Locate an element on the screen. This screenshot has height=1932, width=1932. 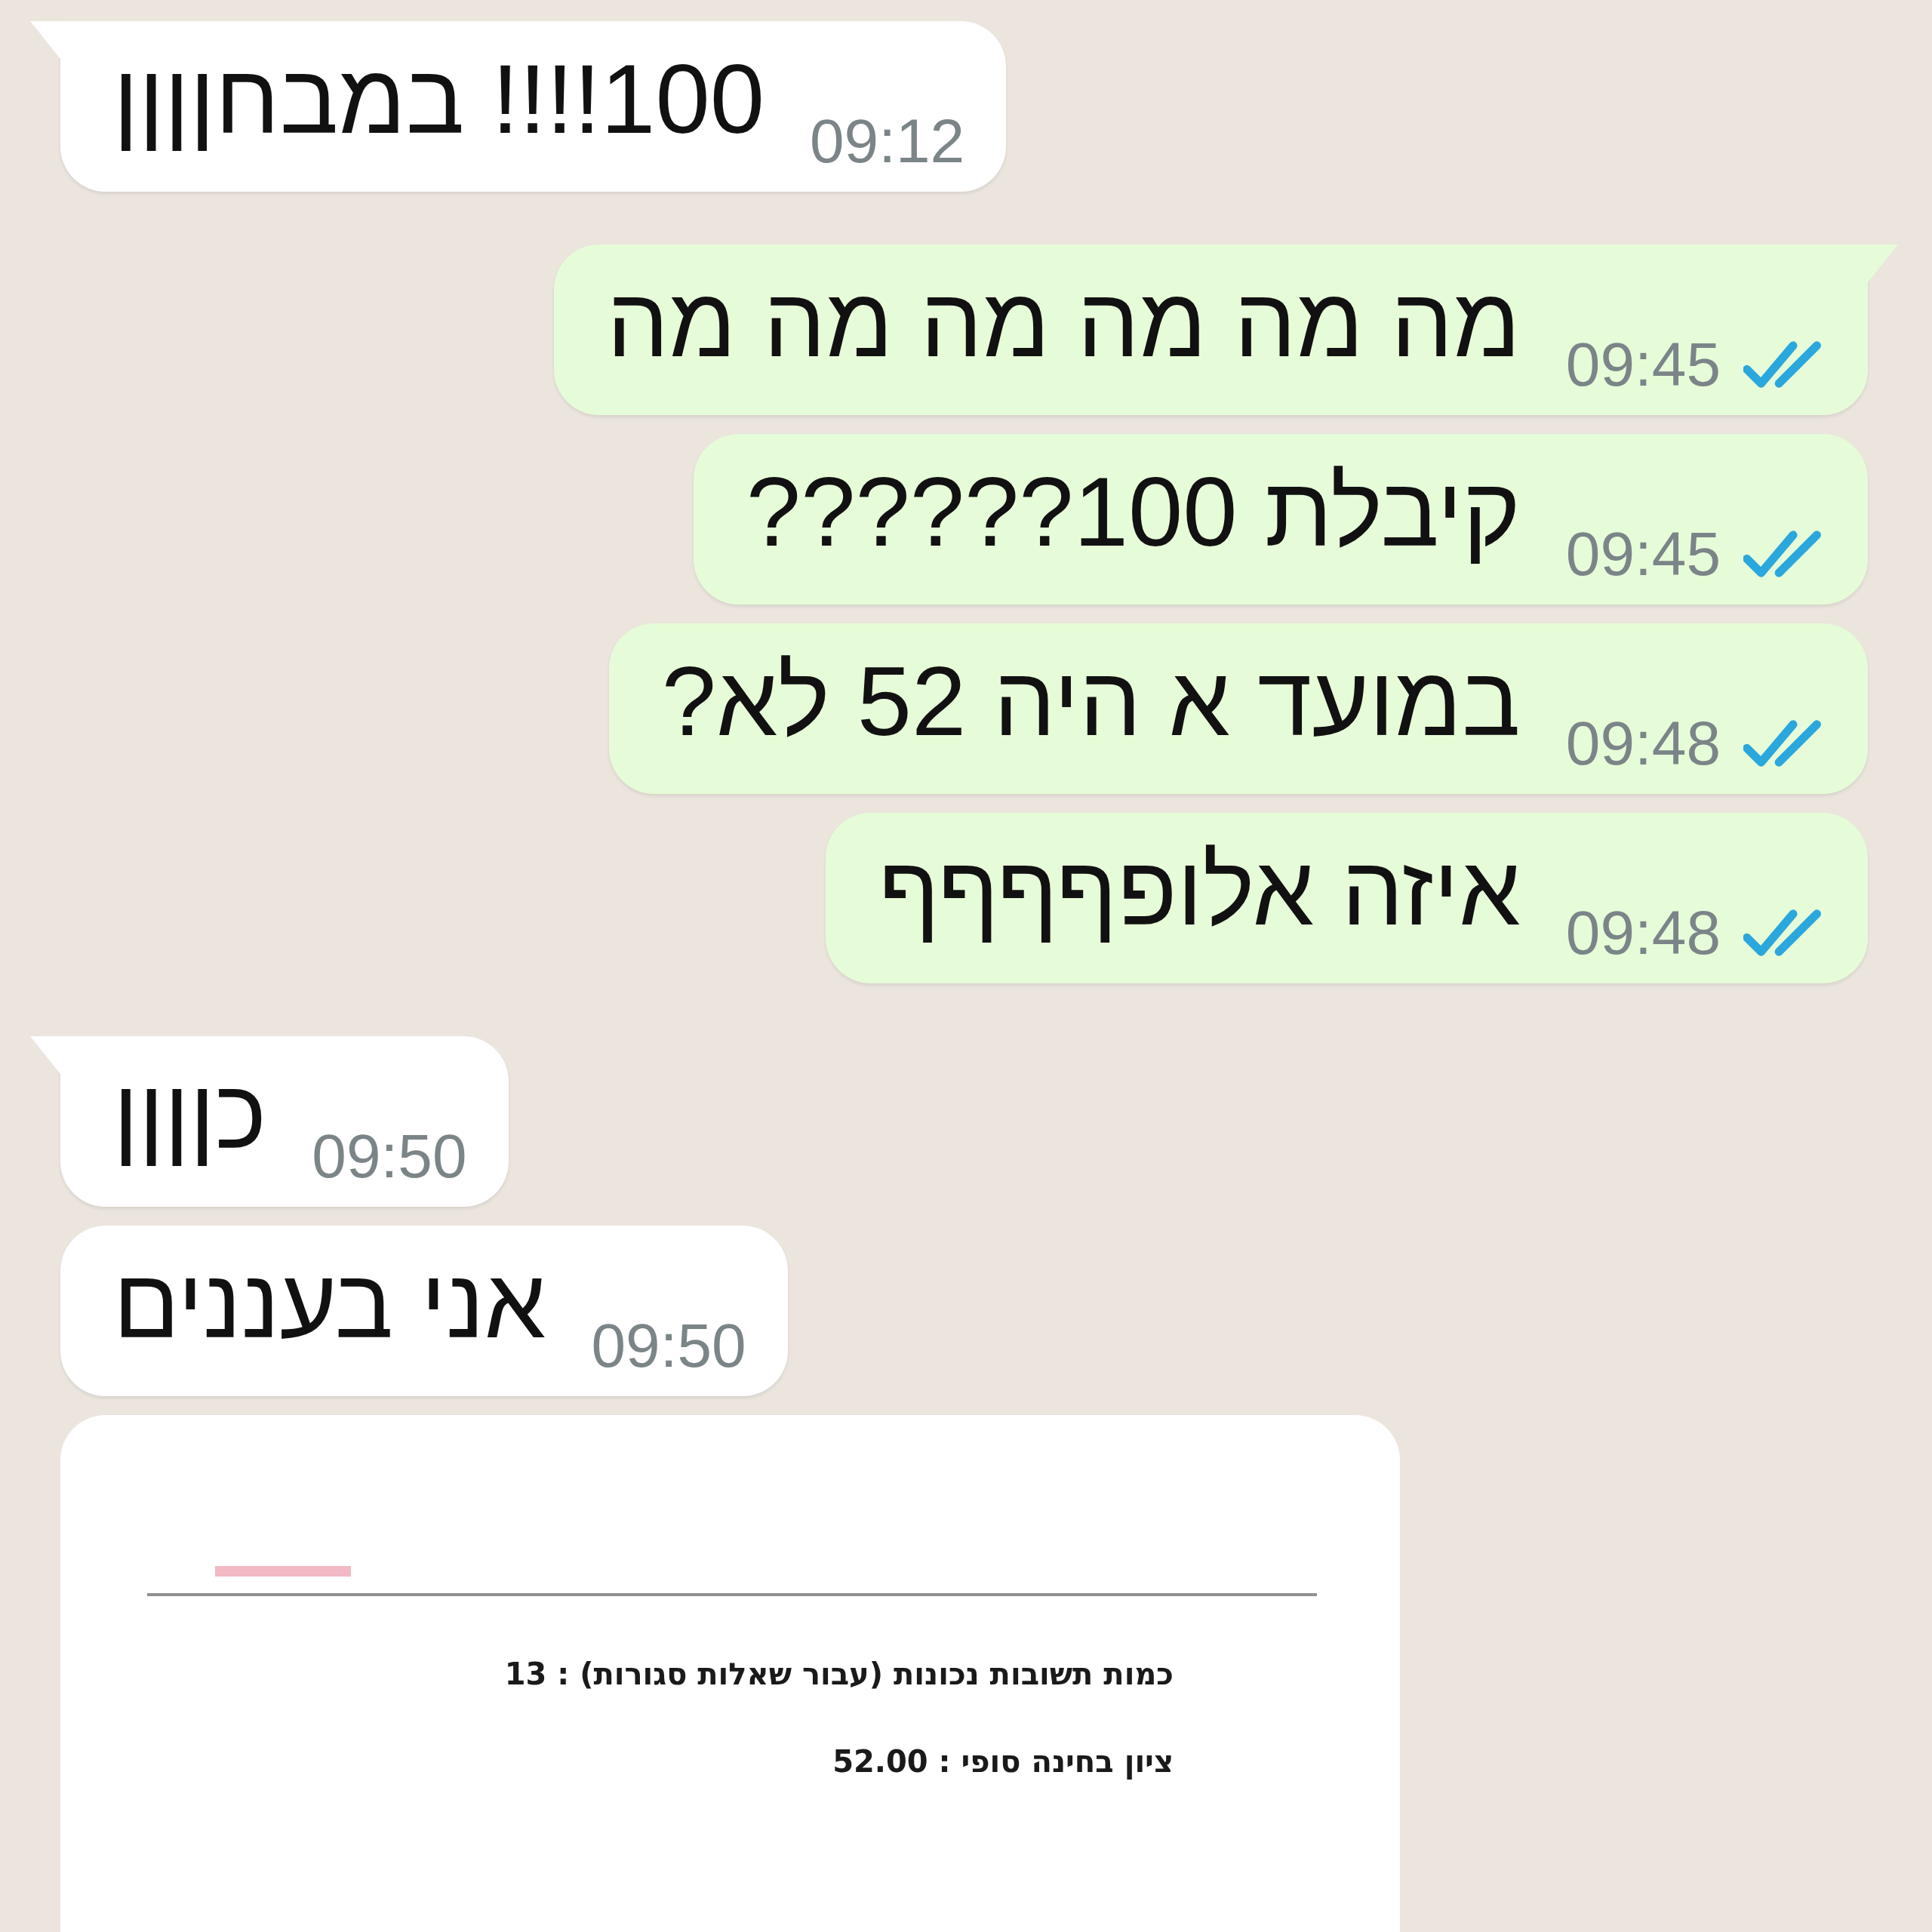
message-text: קיבלת 100?????? is located at coordinates (1133, 512).